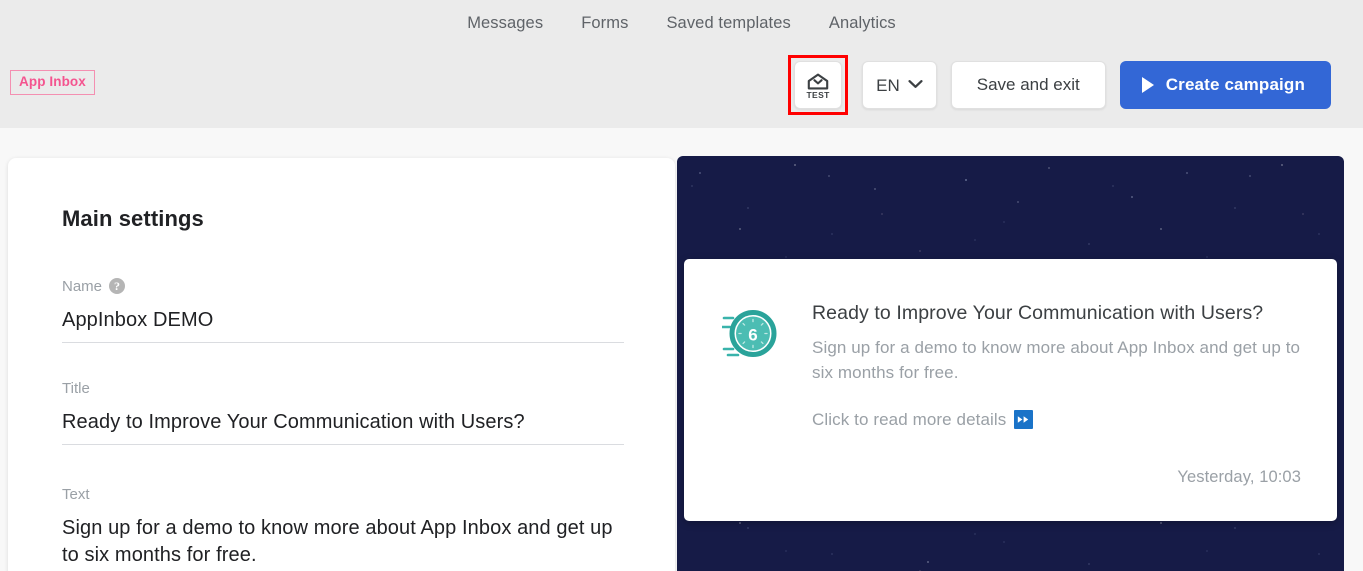 The height and width of the screenshot is (571, 1363). I want to click on fast-forward-icon, so click(1024, 420).